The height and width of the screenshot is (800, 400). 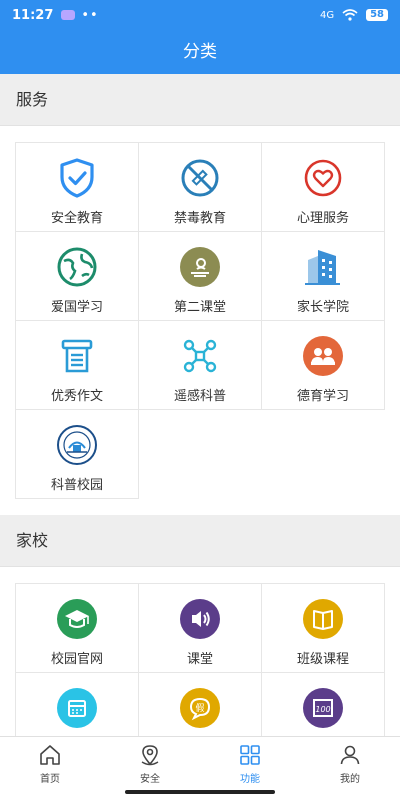 What do you see at coordinates (76, 307) in the screenshot?
I see `grid-item-label: 爱国学习` at bounding box center [76, 307].